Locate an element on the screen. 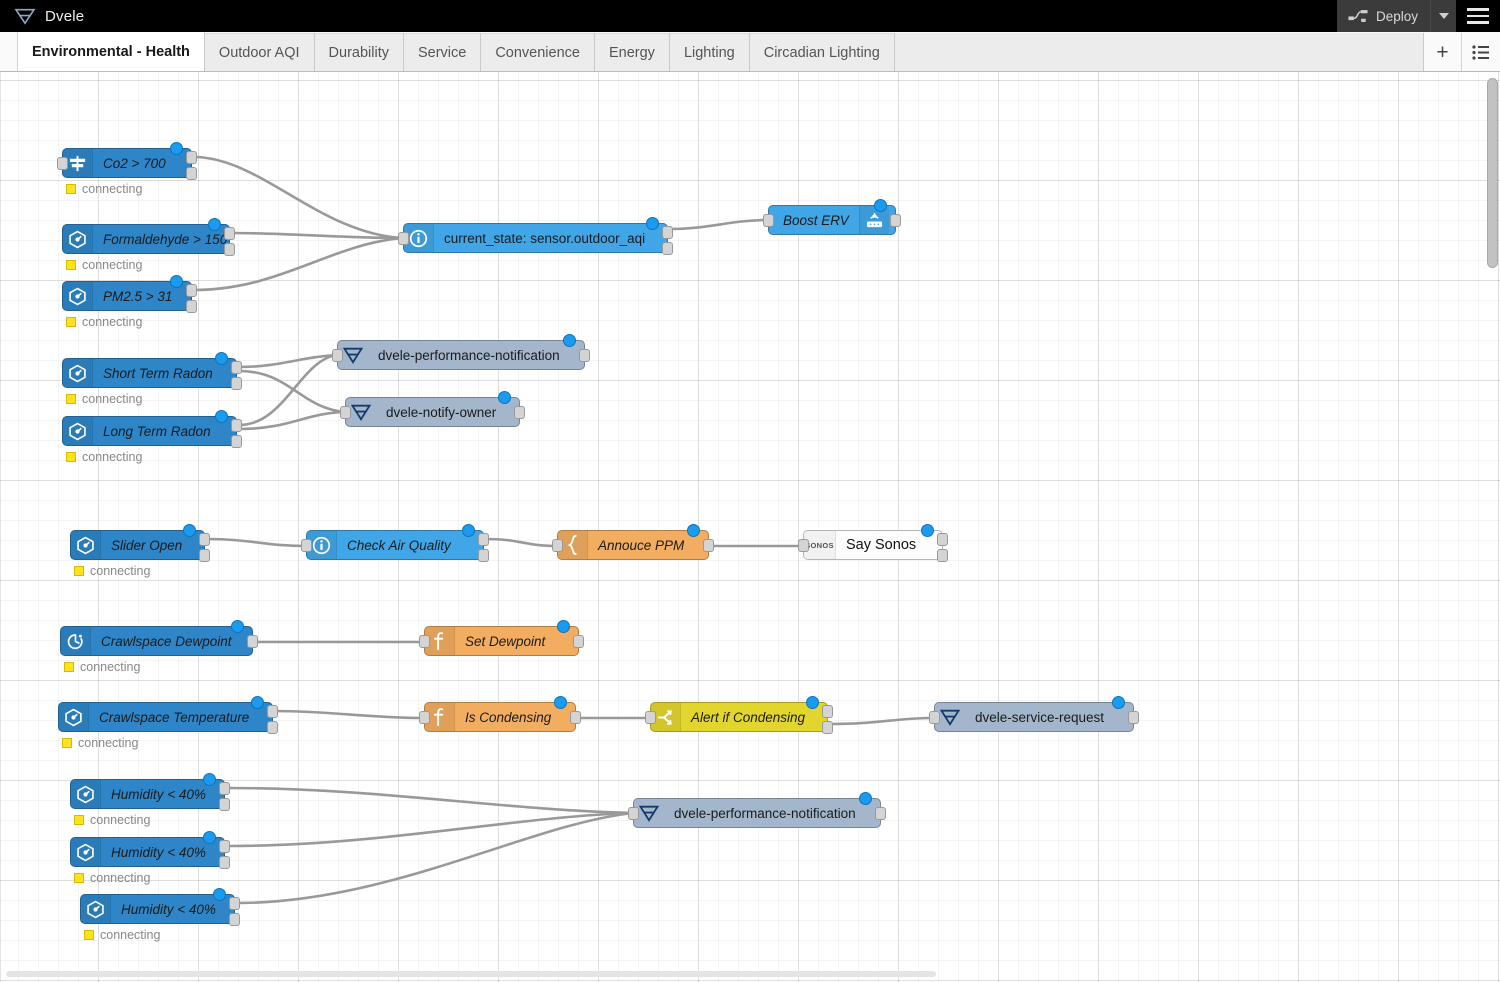 The width and height of the screenshot is (1500, 982). tab-energy: Energy is located at coordinates (632, 52).